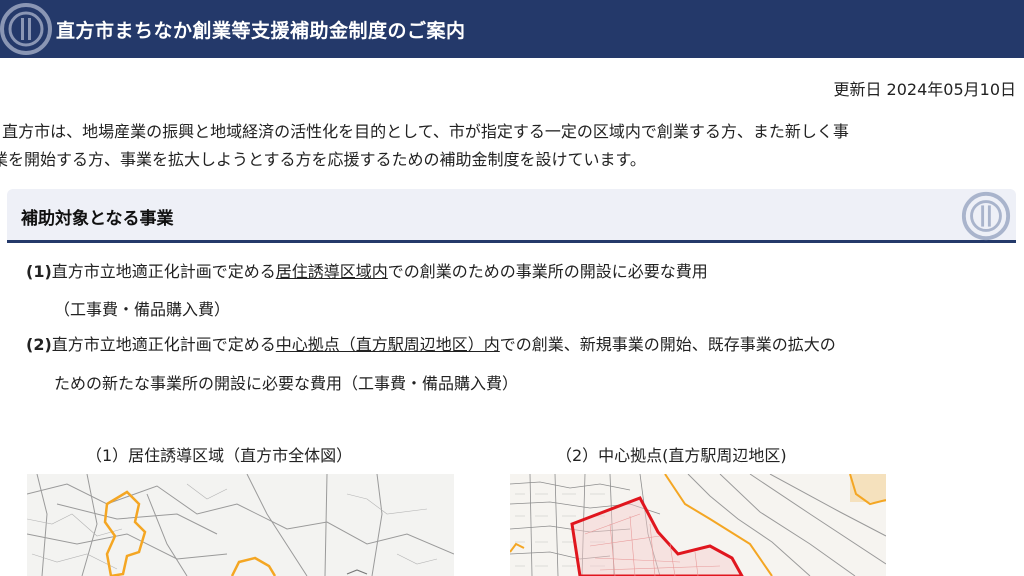 The image size is (1024, 576). Describe the element at coordinates (219, 455) in the screenshot. I see `map-caption-residential: （1）居住誘導区域（直方市全体図）` at that location.